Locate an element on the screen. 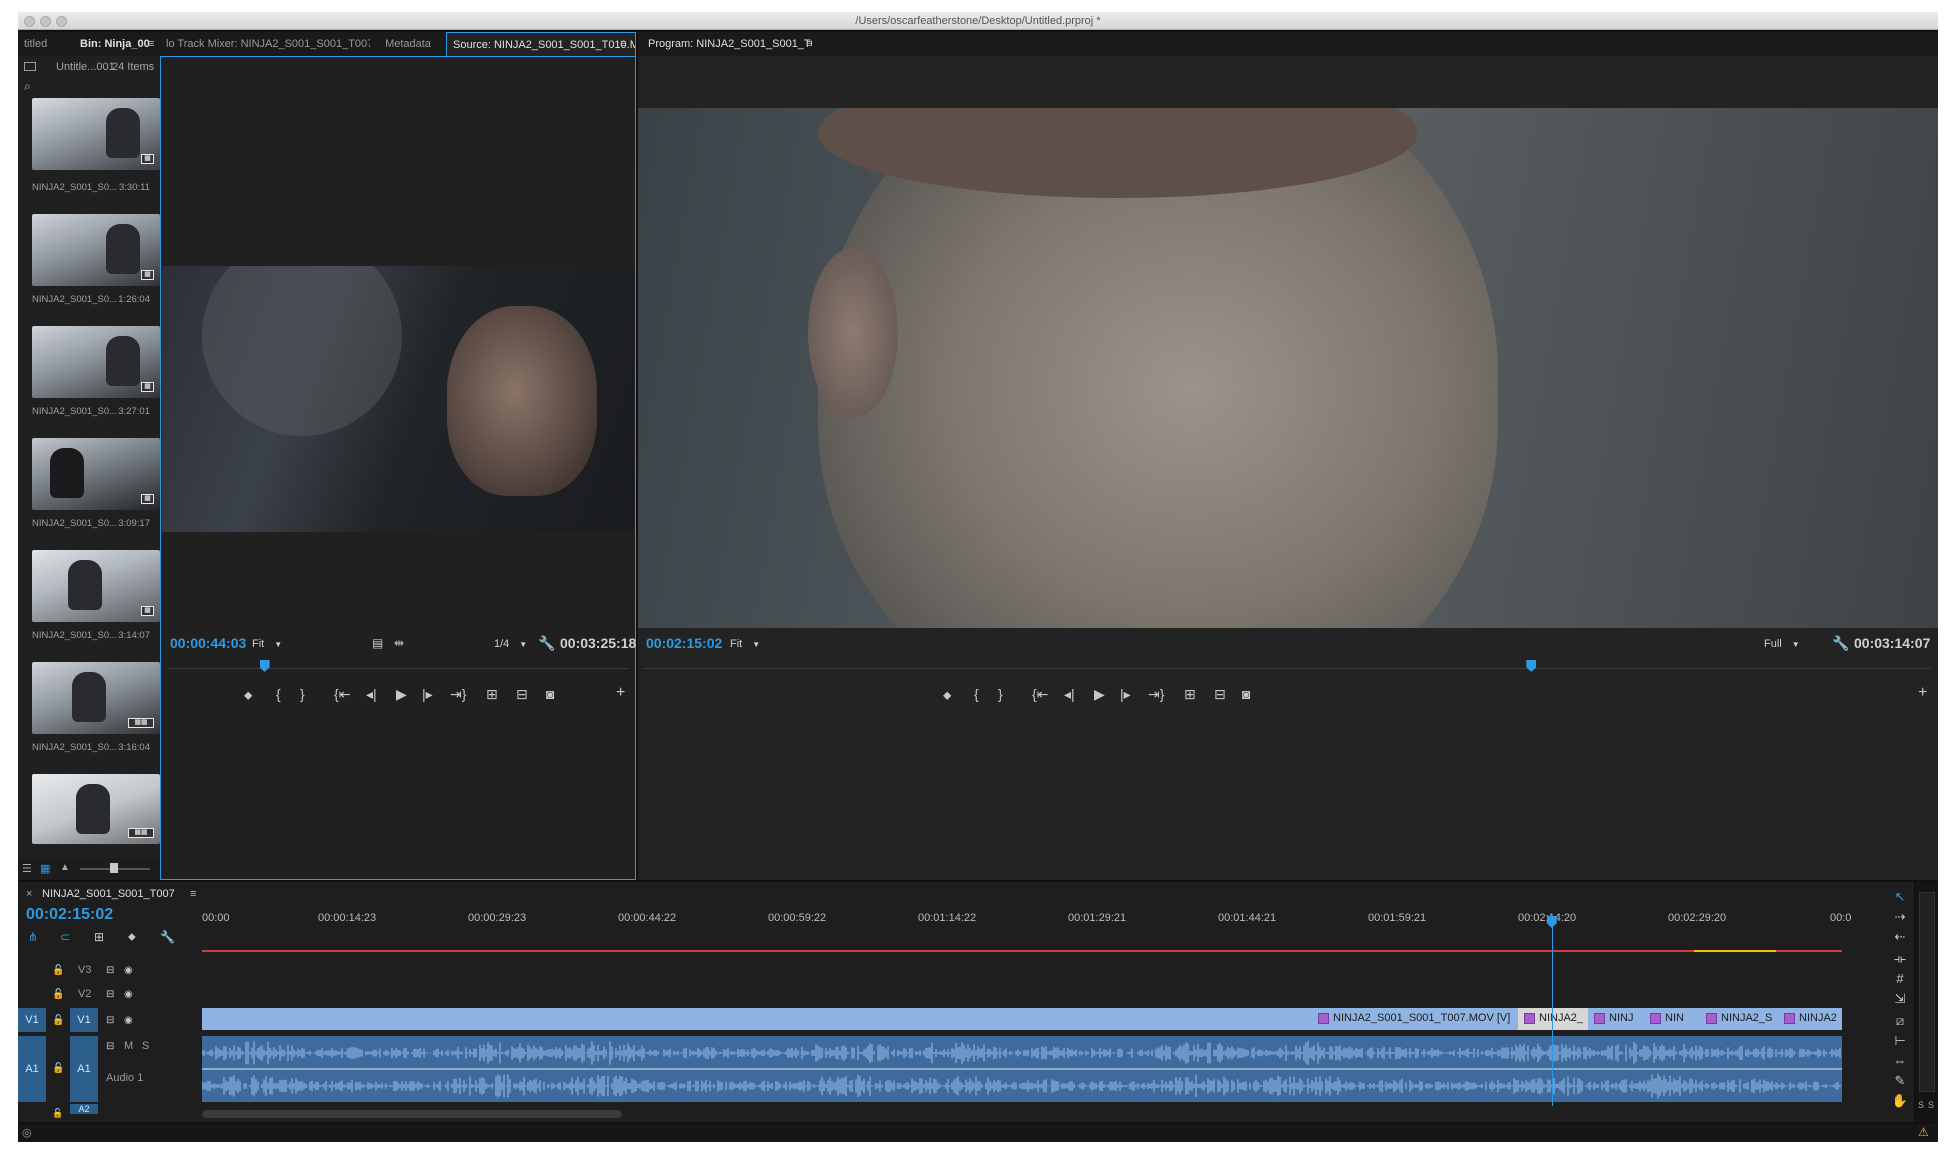  go-to-out-icon: ⇥} is located at coordinates (1156, 694).